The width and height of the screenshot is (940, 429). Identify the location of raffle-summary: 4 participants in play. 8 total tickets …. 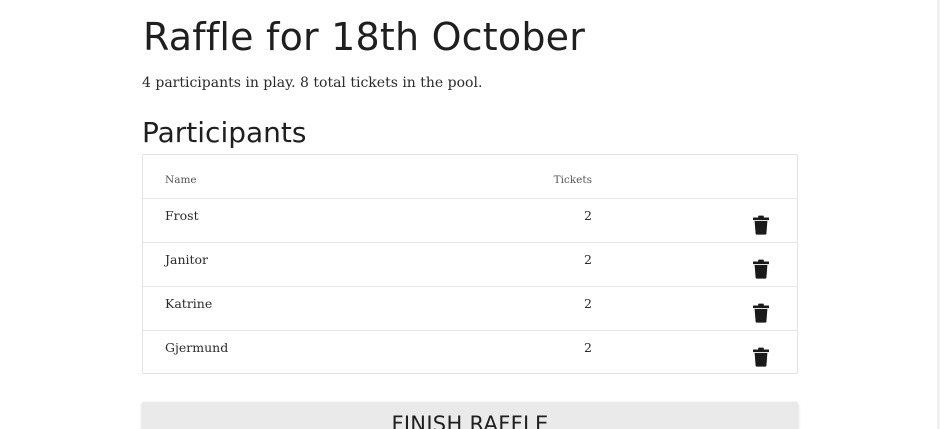
(312, 83).